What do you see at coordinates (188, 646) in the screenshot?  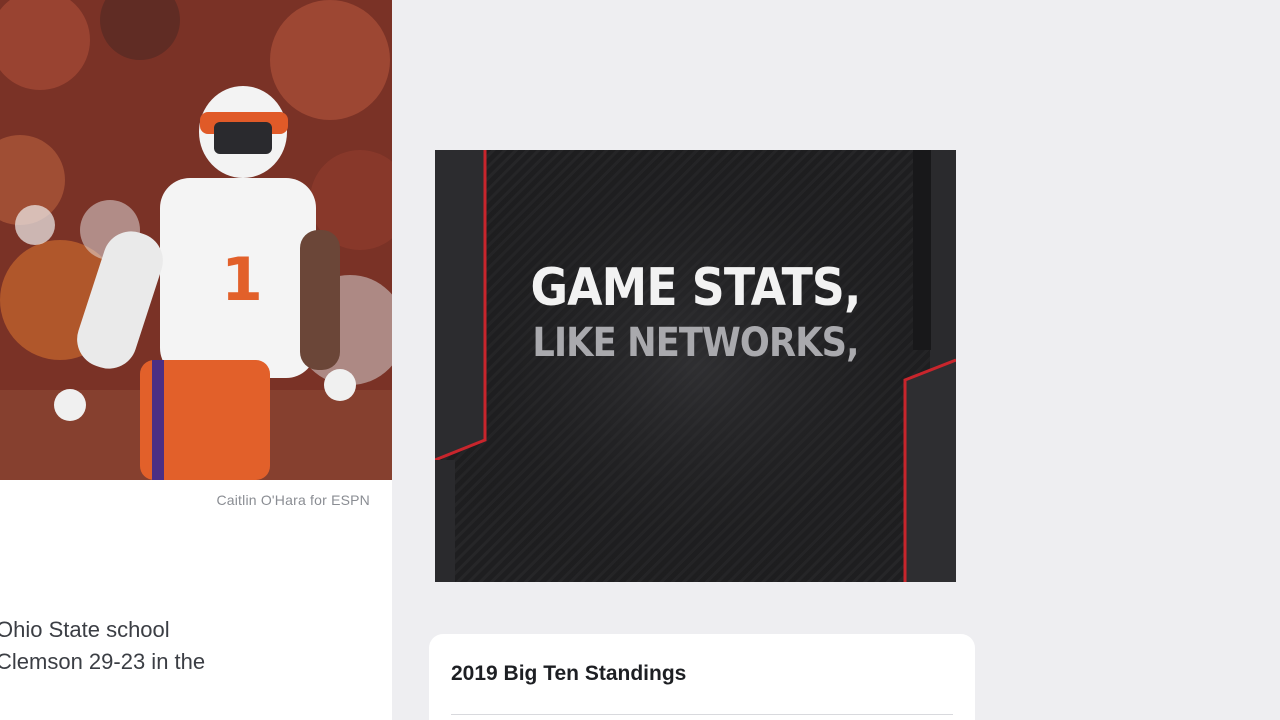 I see `article-body: Ohio State school Clemson 29-23 in the` at bounding box center [188, 646].